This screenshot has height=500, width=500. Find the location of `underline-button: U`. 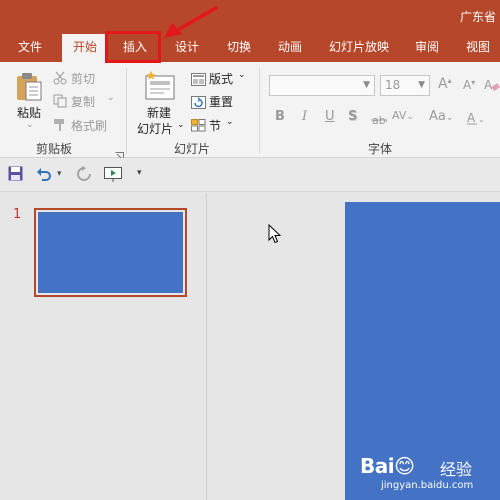

underline-button: U is located at coordinates (330, 116).